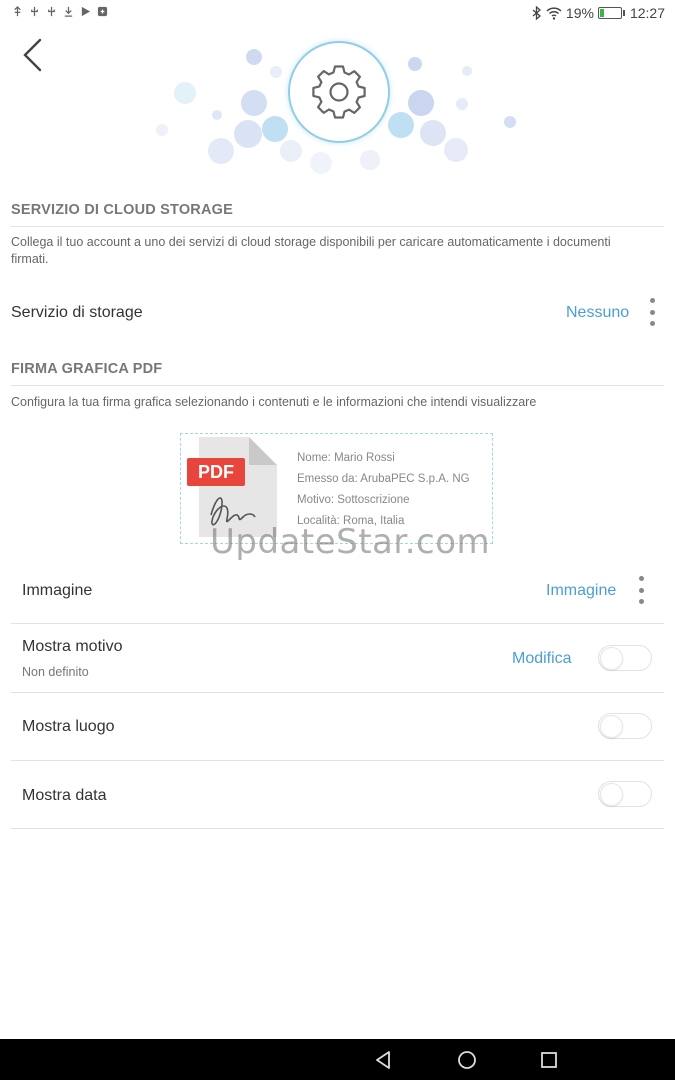 The image size is (675, 1080). I want to click on watermark: UpdateStar.com, so click(350, 542).